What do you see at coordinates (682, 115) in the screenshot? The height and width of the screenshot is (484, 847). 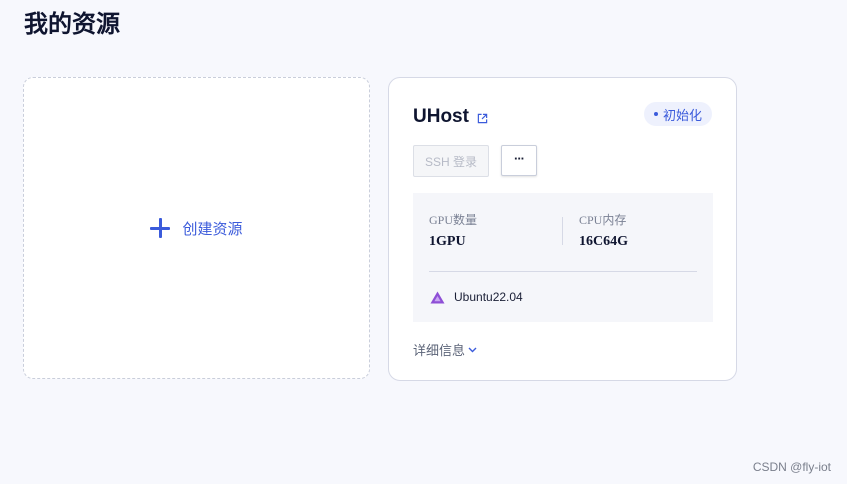 I see `status-label: 初始化` at bounding box center [682, 115].